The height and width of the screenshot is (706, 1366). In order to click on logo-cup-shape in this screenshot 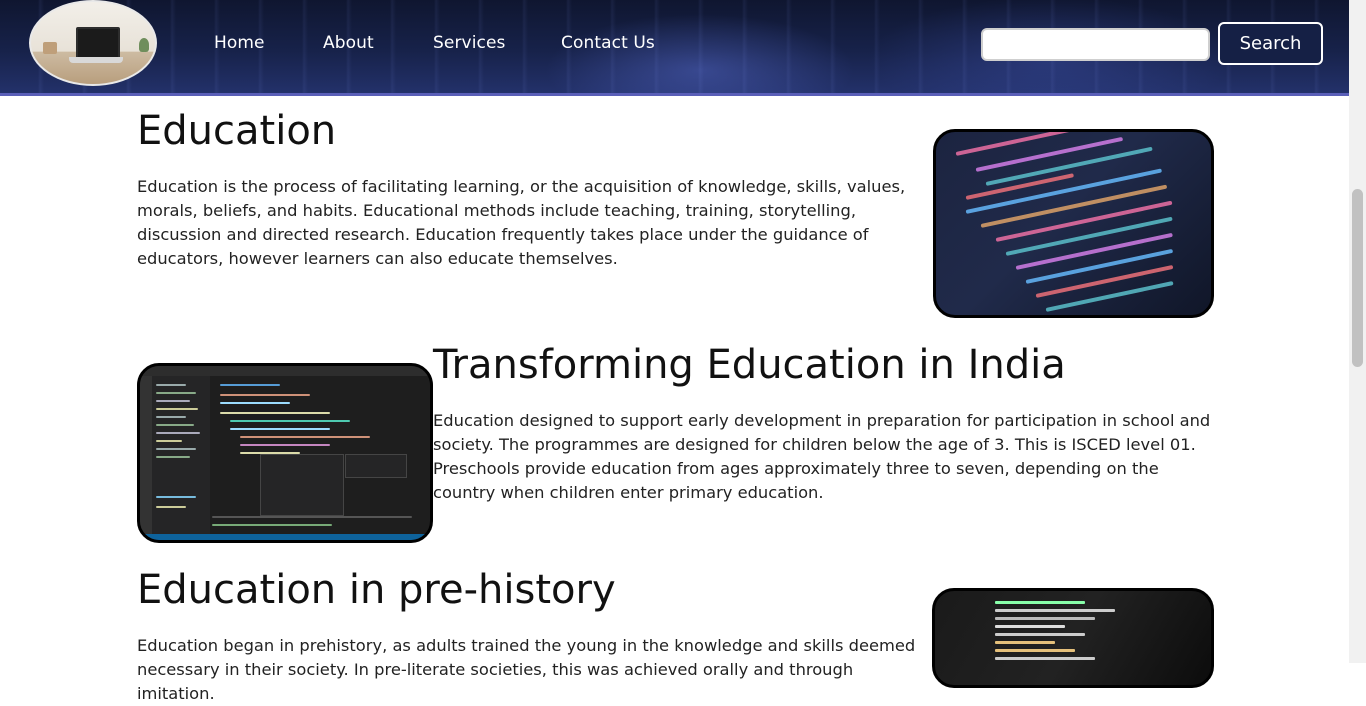, I will do `click(50, 48)`.